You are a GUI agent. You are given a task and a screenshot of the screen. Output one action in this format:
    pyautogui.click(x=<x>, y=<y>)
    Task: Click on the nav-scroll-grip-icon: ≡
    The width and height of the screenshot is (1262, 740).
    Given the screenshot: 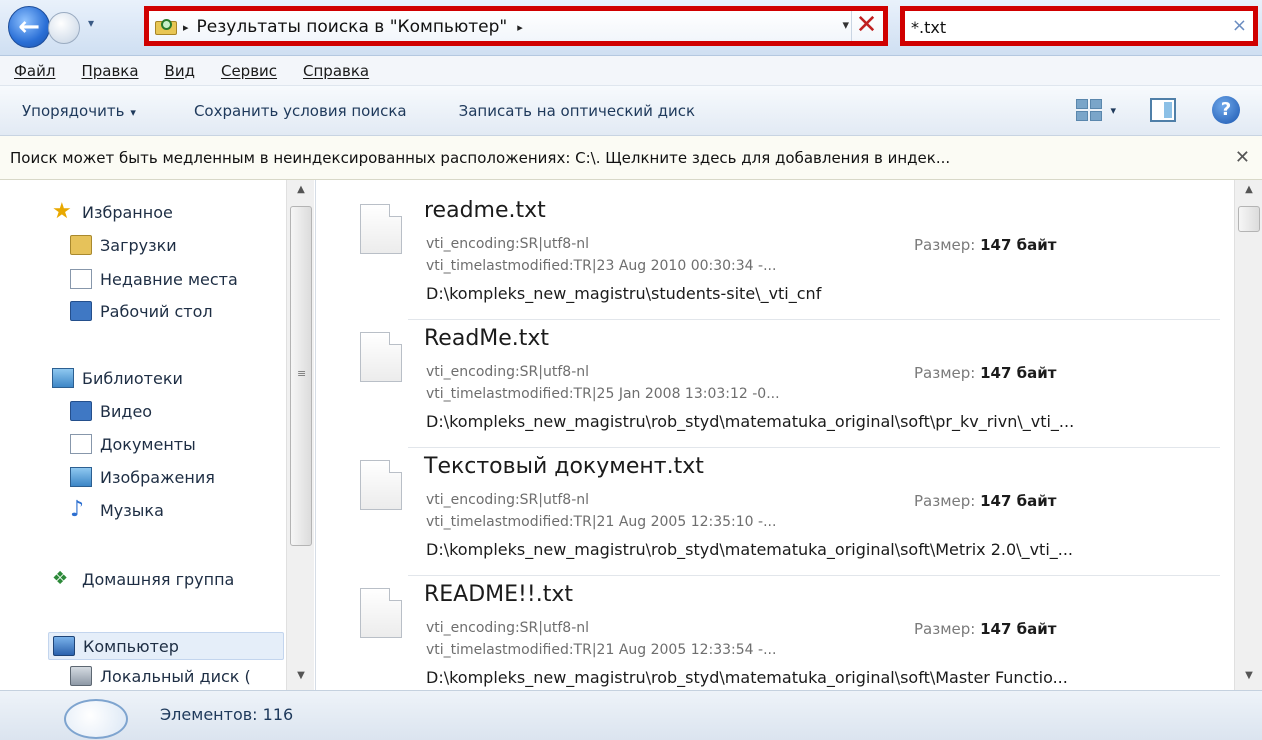 What is the action you would take?
    pyautogui.click(x=302, y=373)
    